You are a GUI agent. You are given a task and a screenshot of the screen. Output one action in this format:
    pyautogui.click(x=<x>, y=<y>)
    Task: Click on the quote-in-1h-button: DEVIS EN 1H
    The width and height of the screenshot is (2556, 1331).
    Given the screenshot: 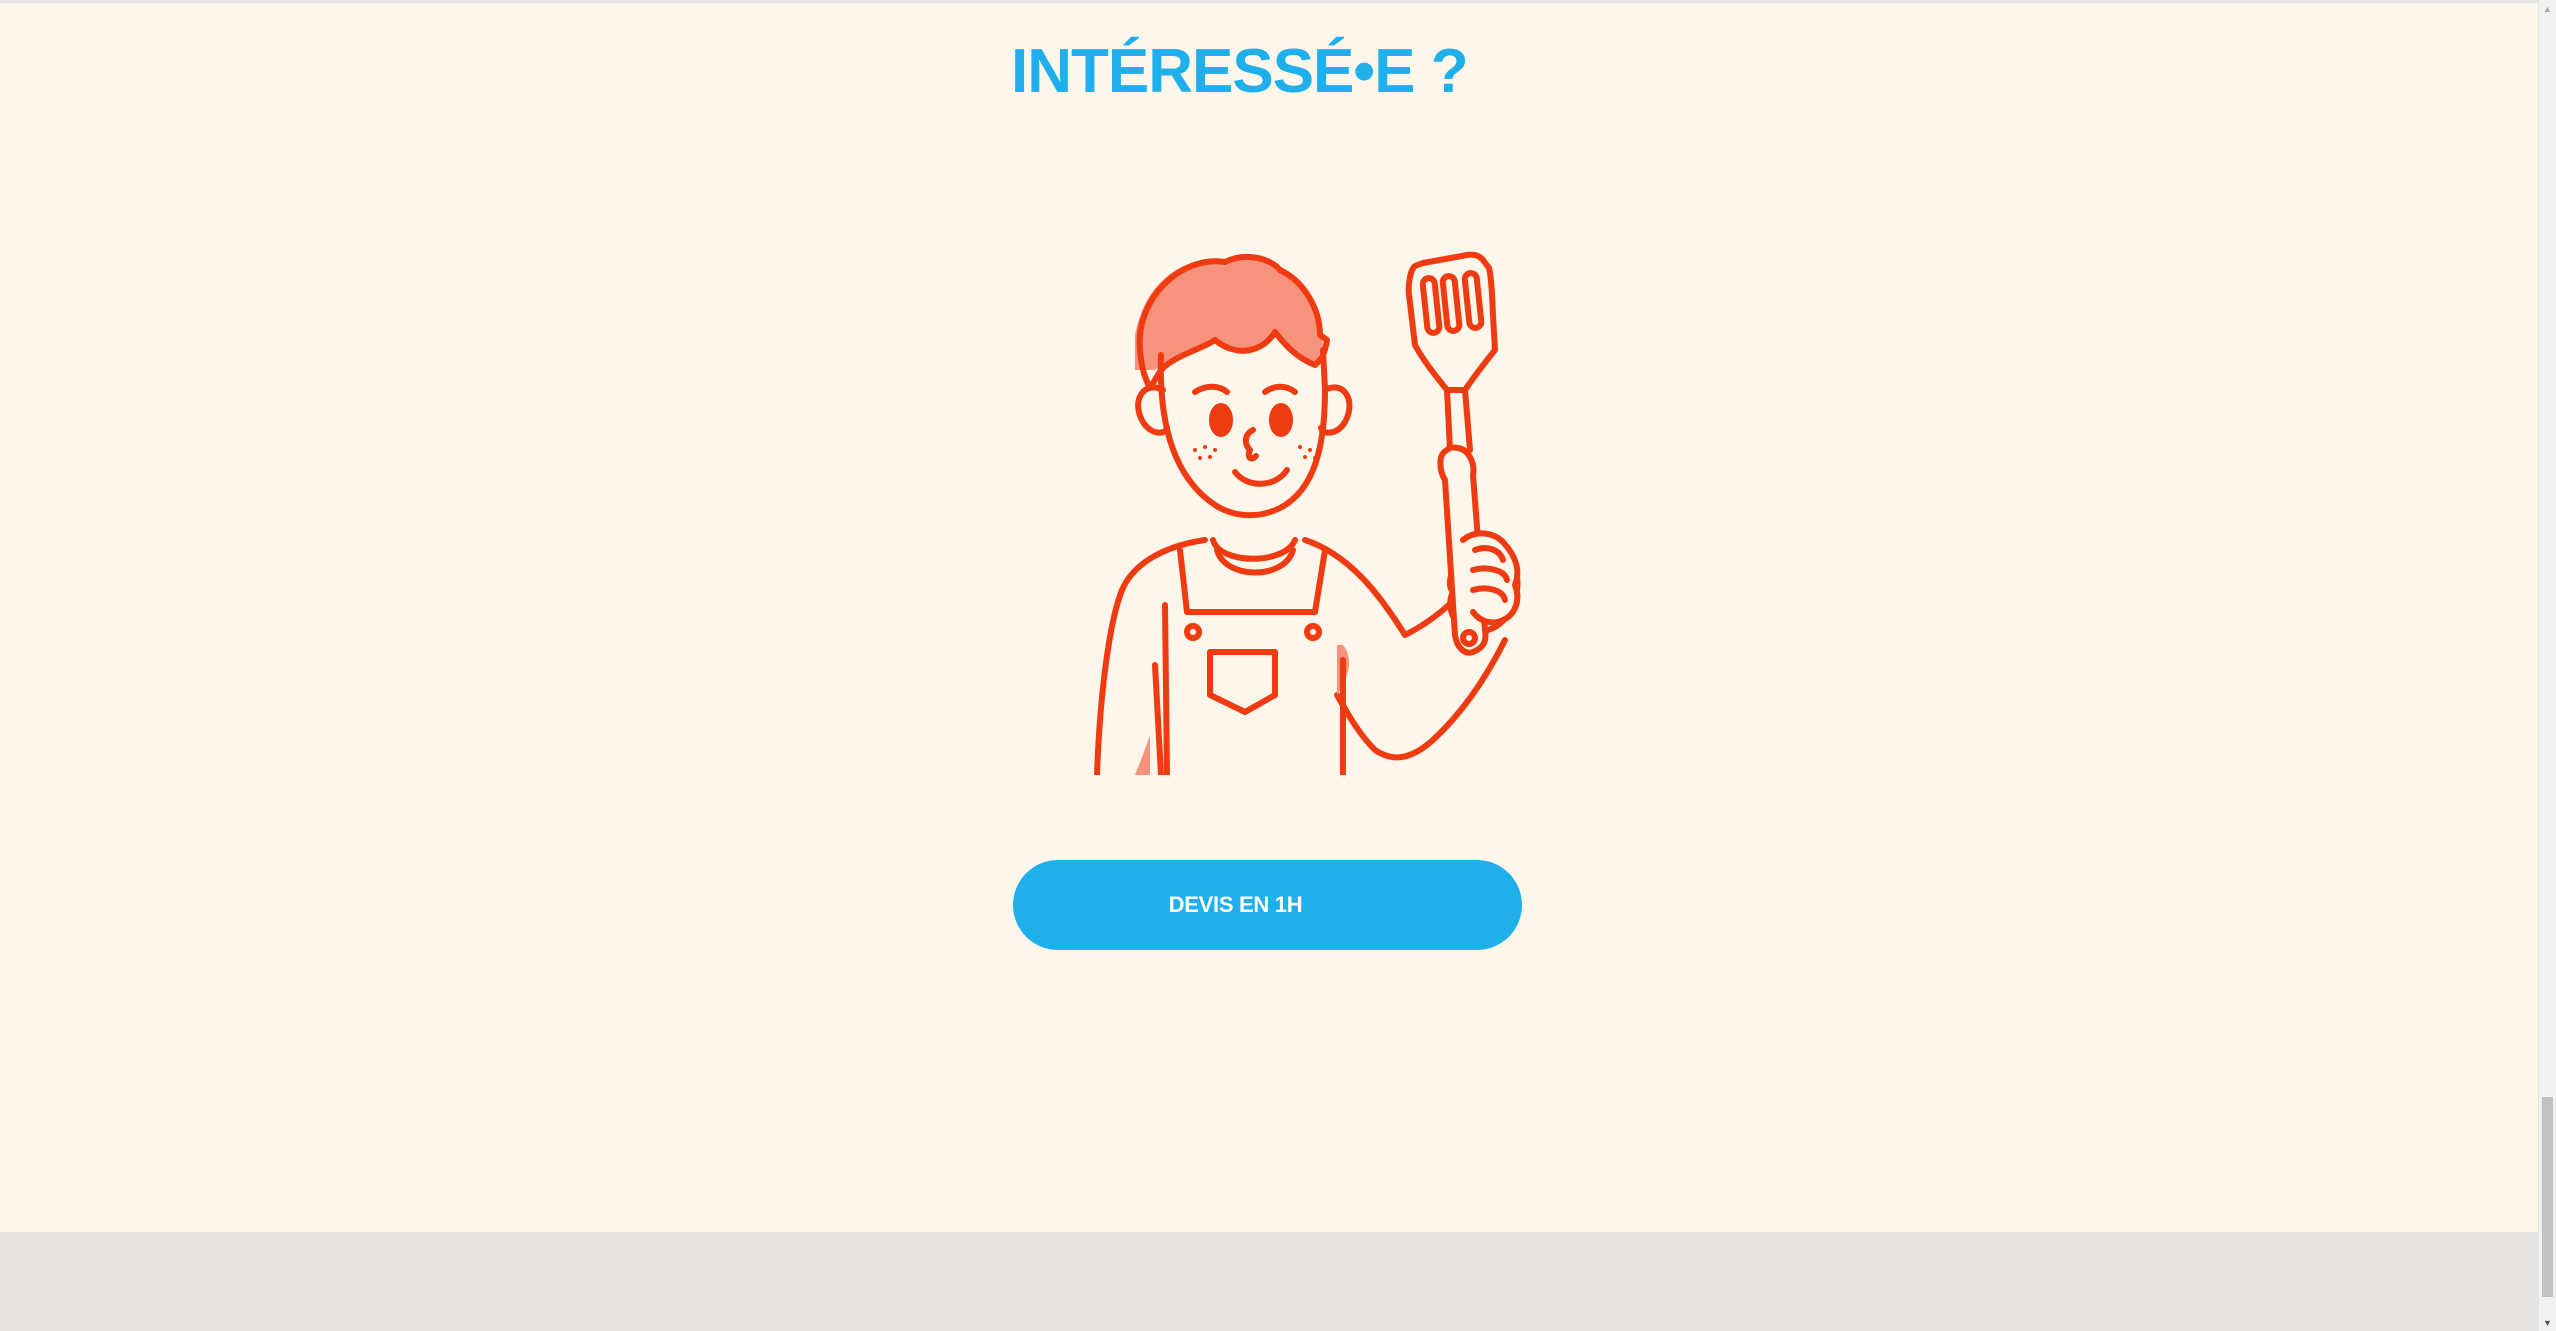 What is the action you would take?
    pyautogui.click(x=1267, y=905)
    